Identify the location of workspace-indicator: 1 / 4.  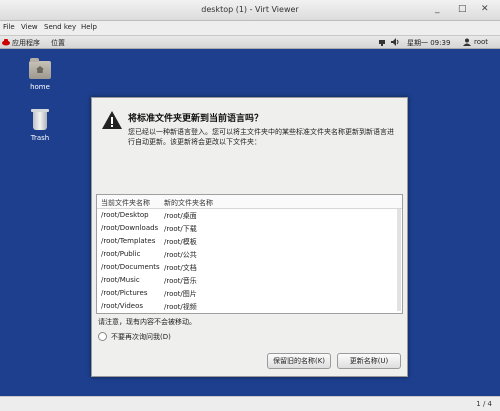
(484, 404).